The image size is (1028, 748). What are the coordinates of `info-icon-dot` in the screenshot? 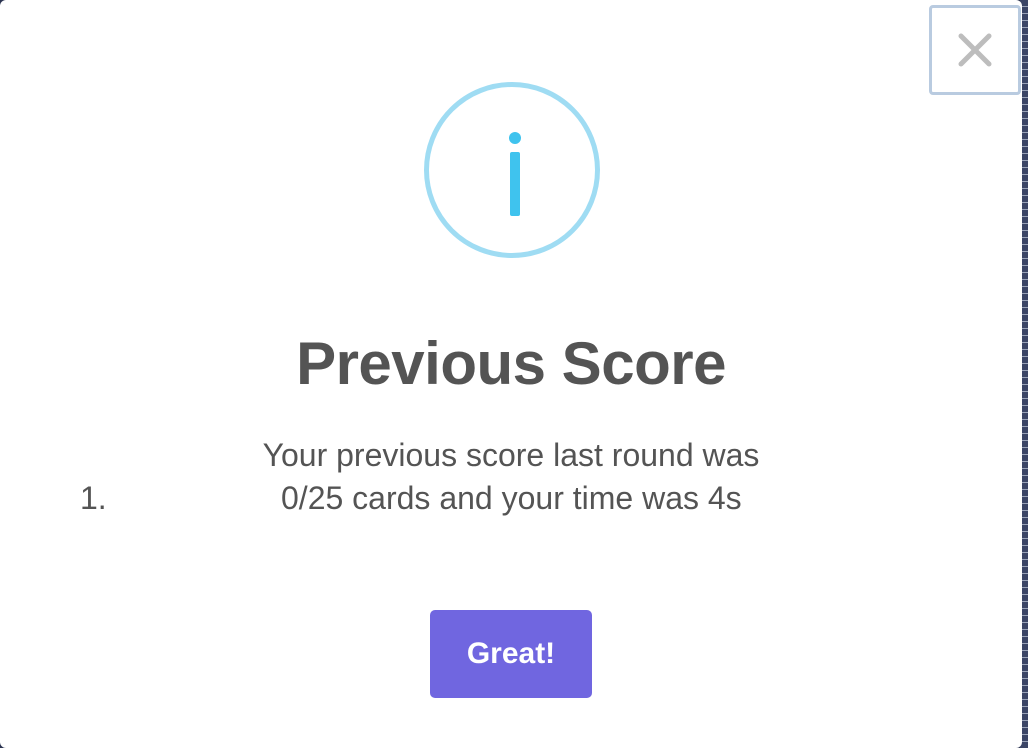 It's located at (515, 138).